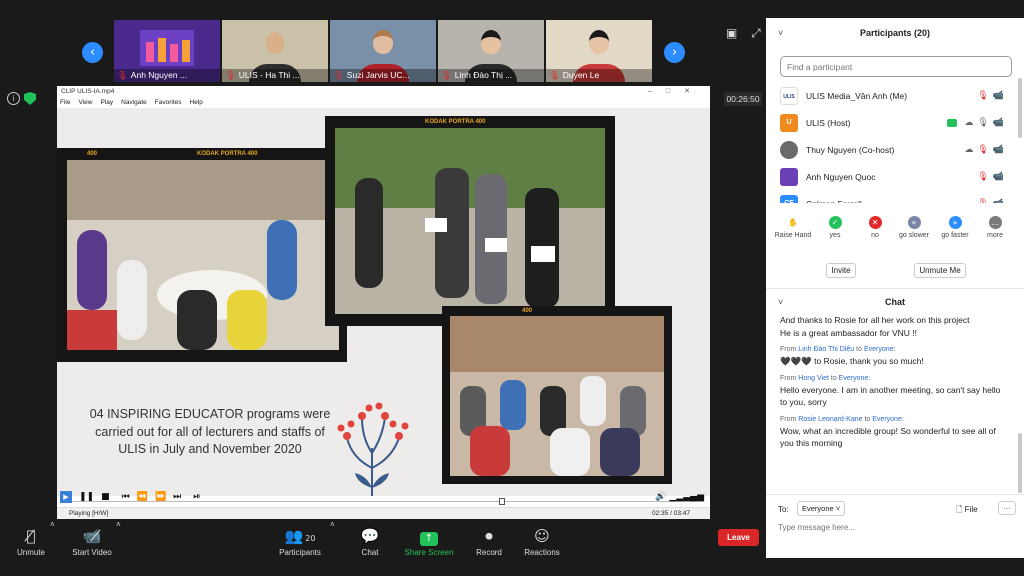 Image resolution: width=1024 pixels, height=576 pixels. Describe the element at coordinates (527, 311) in the screenshot. I see `film-label-small: 400` at that location.